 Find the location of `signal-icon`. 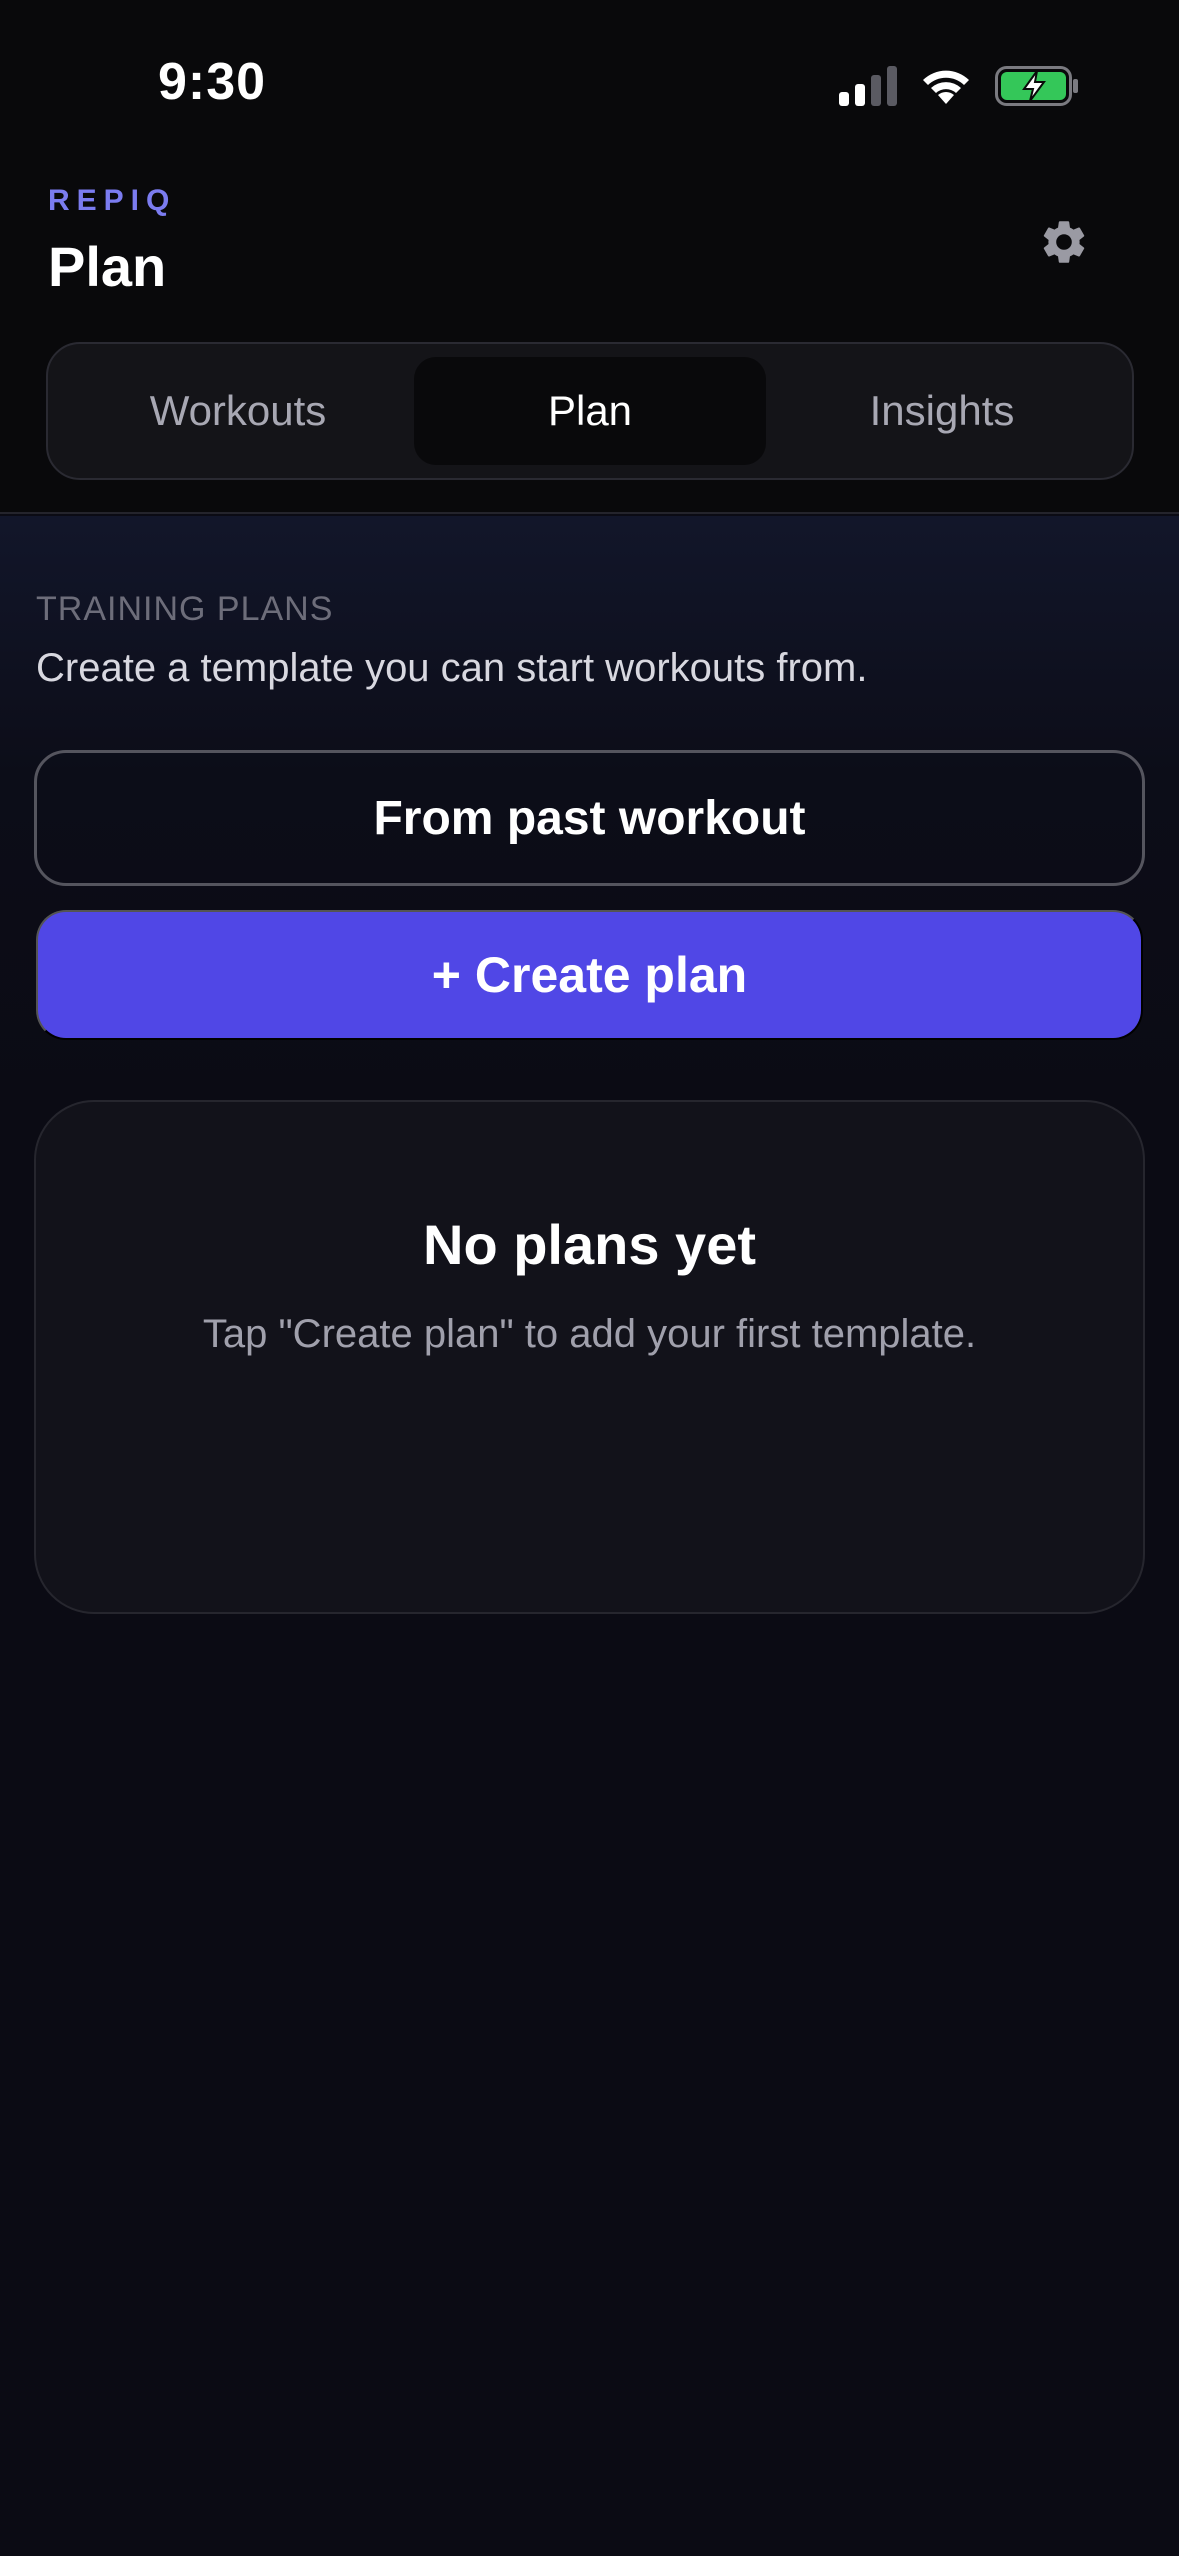

signal-icon is located at coordinates (868, 88).